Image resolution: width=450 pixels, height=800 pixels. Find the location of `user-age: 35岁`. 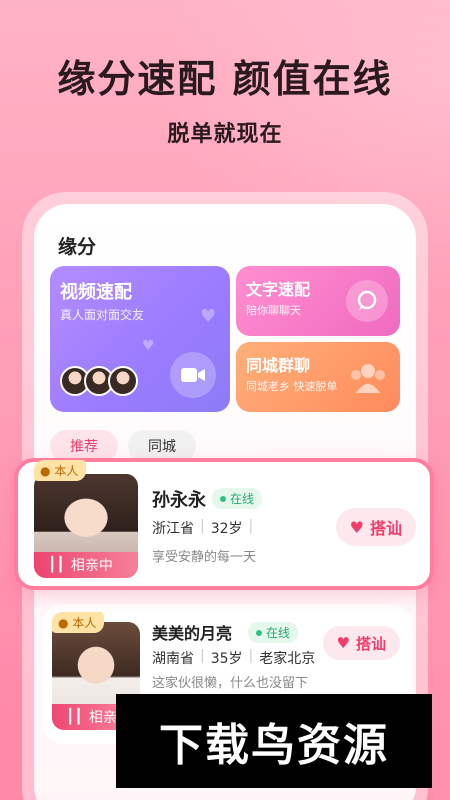

user-age: 35岁 is located at coordinates (226, 659).